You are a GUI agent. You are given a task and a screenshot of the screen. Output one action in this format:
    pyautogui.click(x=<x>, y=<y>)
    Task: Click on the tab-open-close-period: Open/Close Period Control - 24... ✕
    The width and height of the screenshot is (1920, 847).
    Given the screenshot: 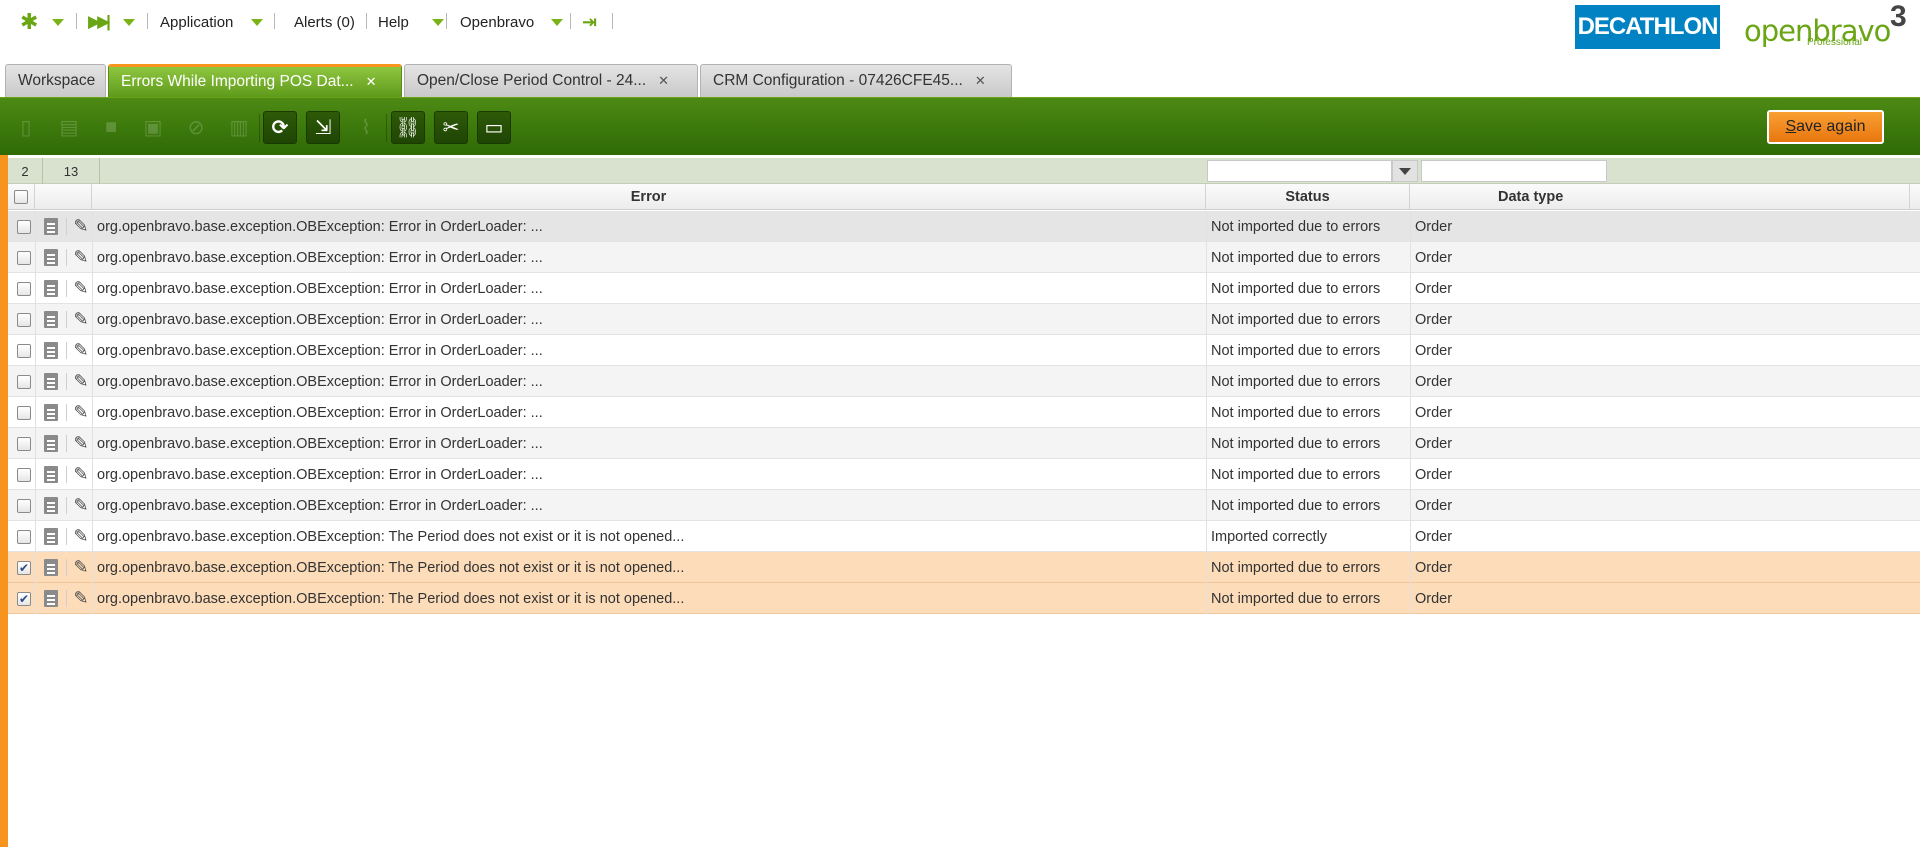 What is the action you would take?
    pyautogui.click(x=551, y=80)
    